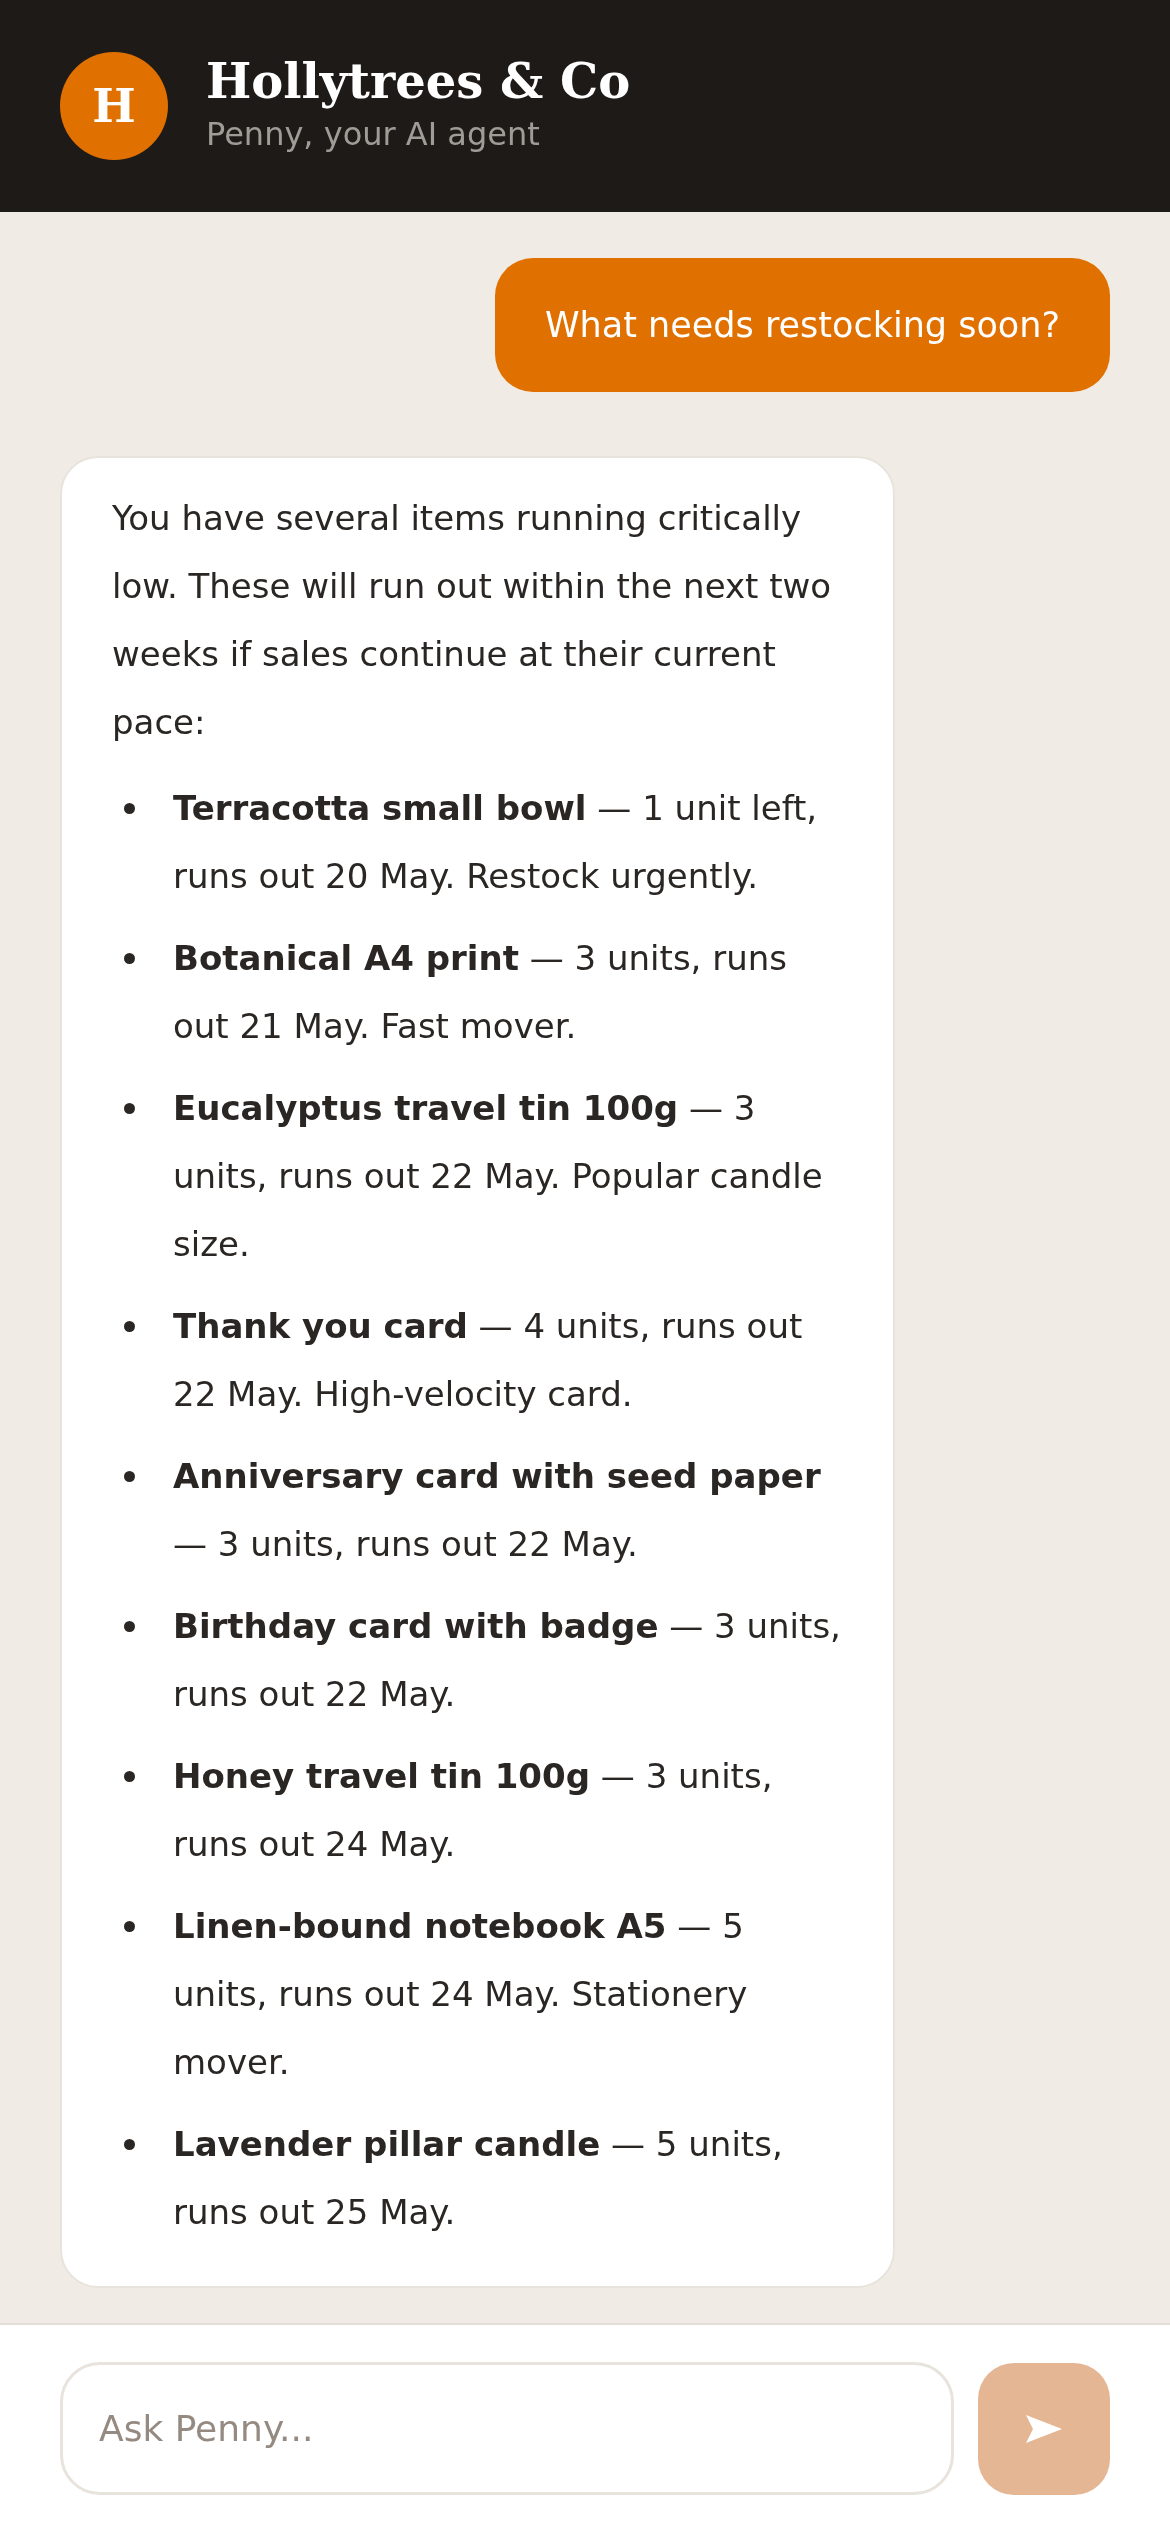  I want to click on list-item-text: Thank you card — 4 units, runs out 22 May. High-velocity card., so click(488, 1360).